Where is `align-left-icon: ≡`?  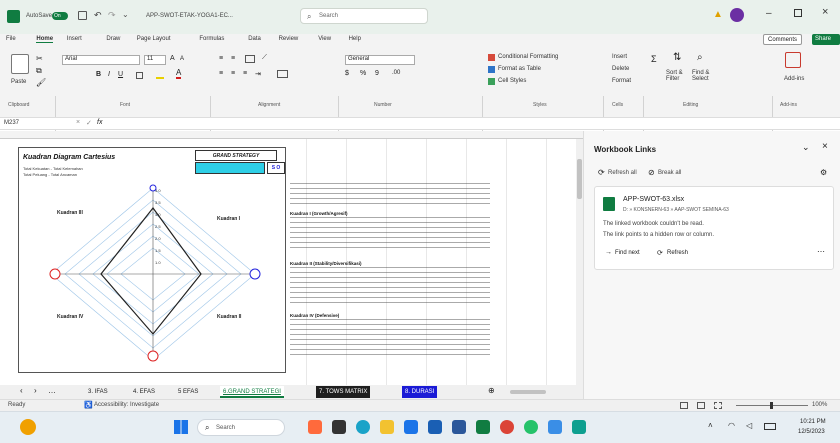 align-left-icon: ≡ is located at coordinates (221, 73).